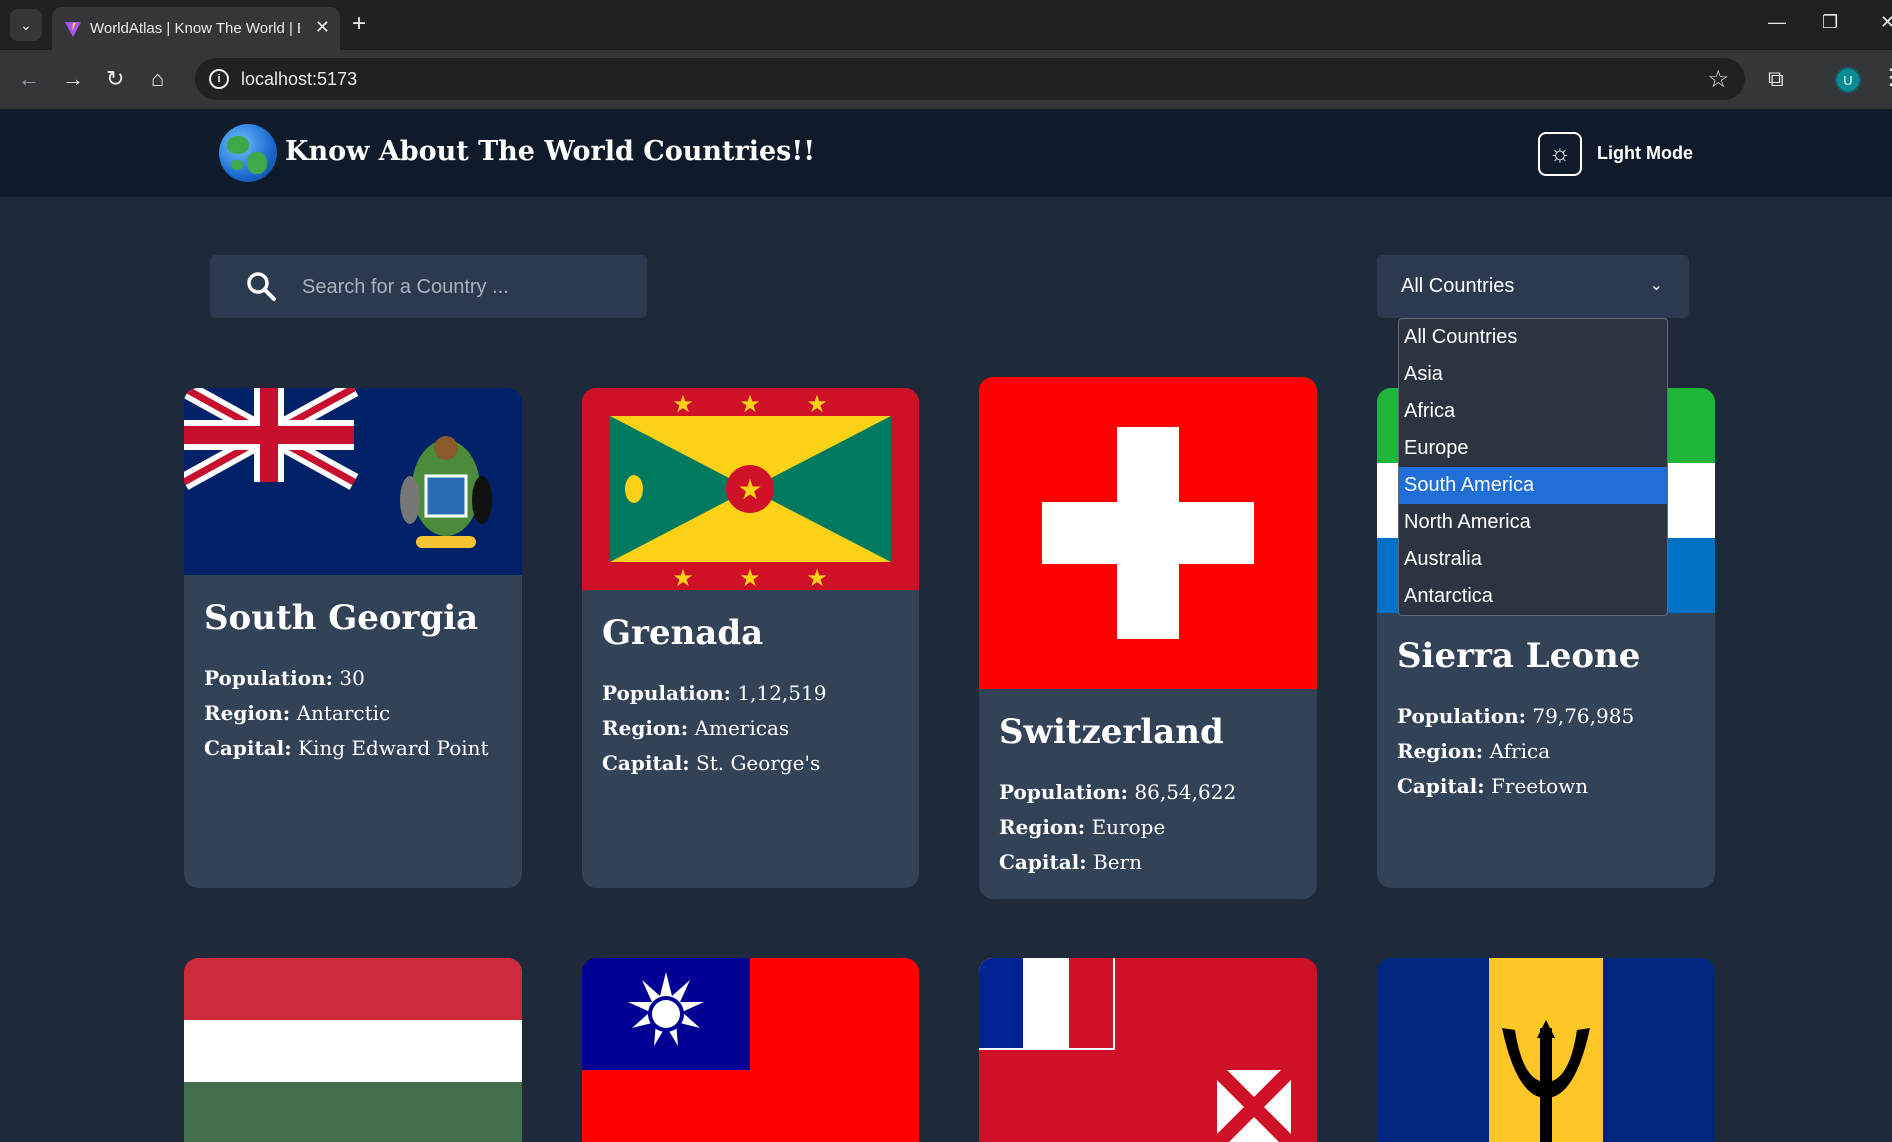  I want to click on population-line: Population: 30, so click(284, 678).